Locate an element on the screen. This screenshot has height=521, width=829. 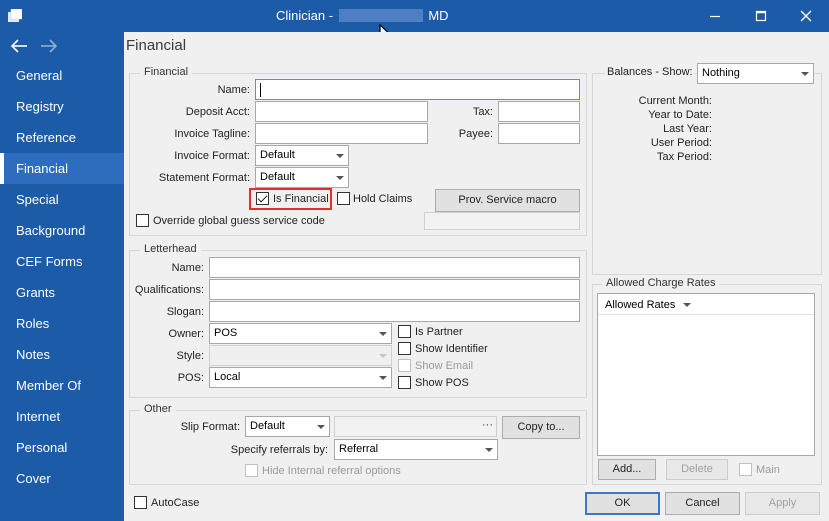
payee-label: Payee: is located at coordinates (475, 134).